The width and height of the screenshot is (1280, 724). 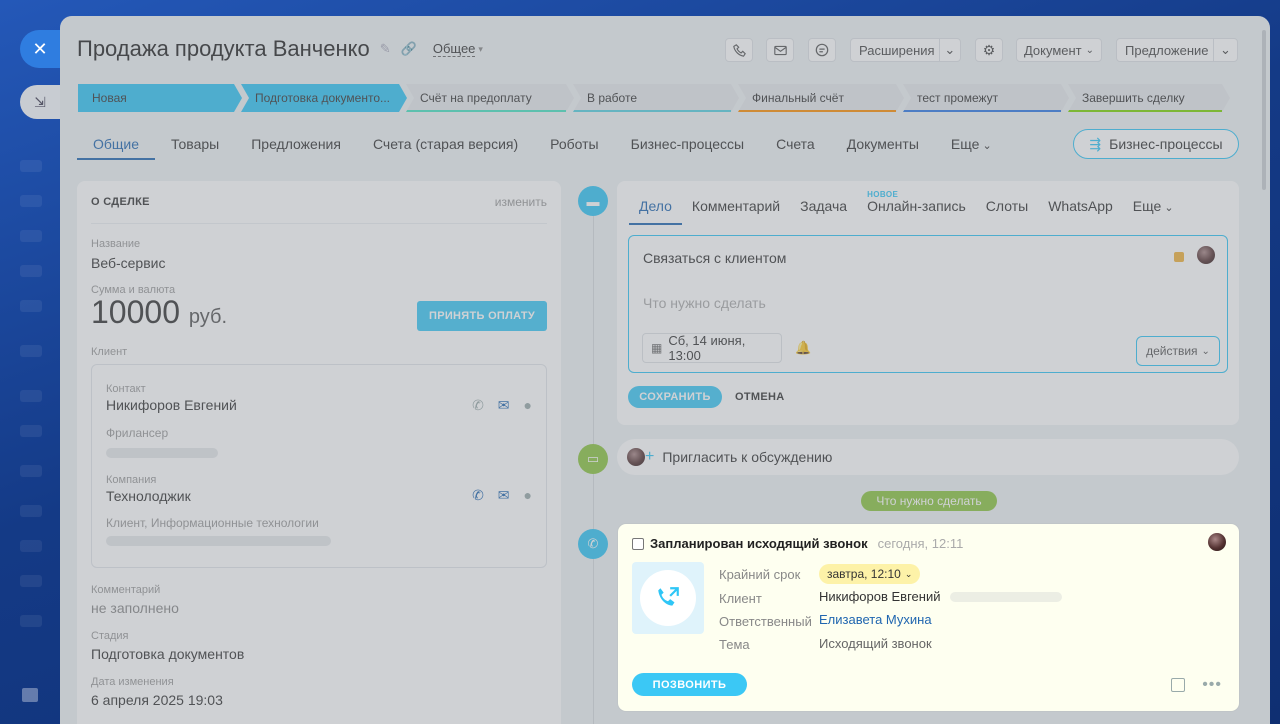 I want to click on editor-tab-5: Слоты, so click(x=1007, y=210).